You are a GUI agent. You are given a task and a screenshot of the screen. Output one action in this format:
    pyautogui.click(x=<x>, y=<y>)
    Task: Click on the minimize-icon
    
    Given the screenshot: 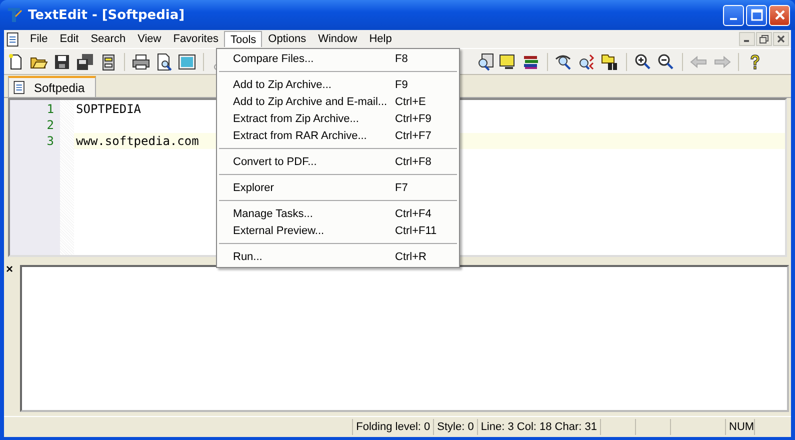 What is the action you would take?
    pyautogui.click(x=733, y=19)
    